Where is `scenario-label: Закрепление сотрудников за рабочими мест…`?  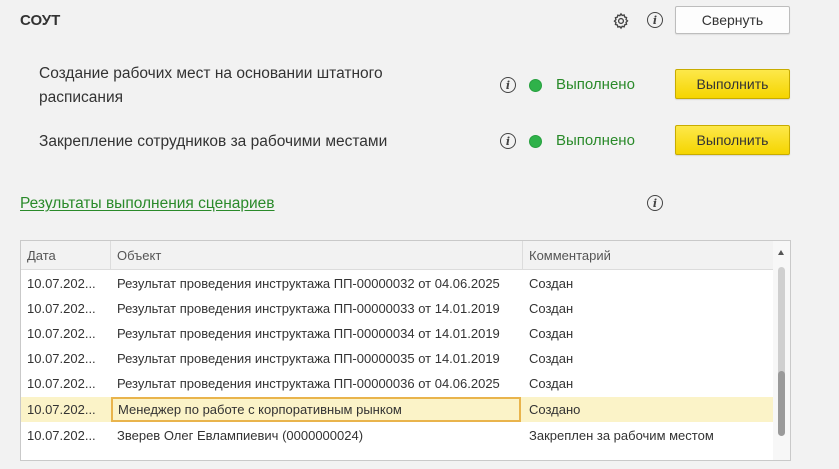 scenario-label: Закрепление сотрудников за рабочими мест… is located at coordinates (213, 141).